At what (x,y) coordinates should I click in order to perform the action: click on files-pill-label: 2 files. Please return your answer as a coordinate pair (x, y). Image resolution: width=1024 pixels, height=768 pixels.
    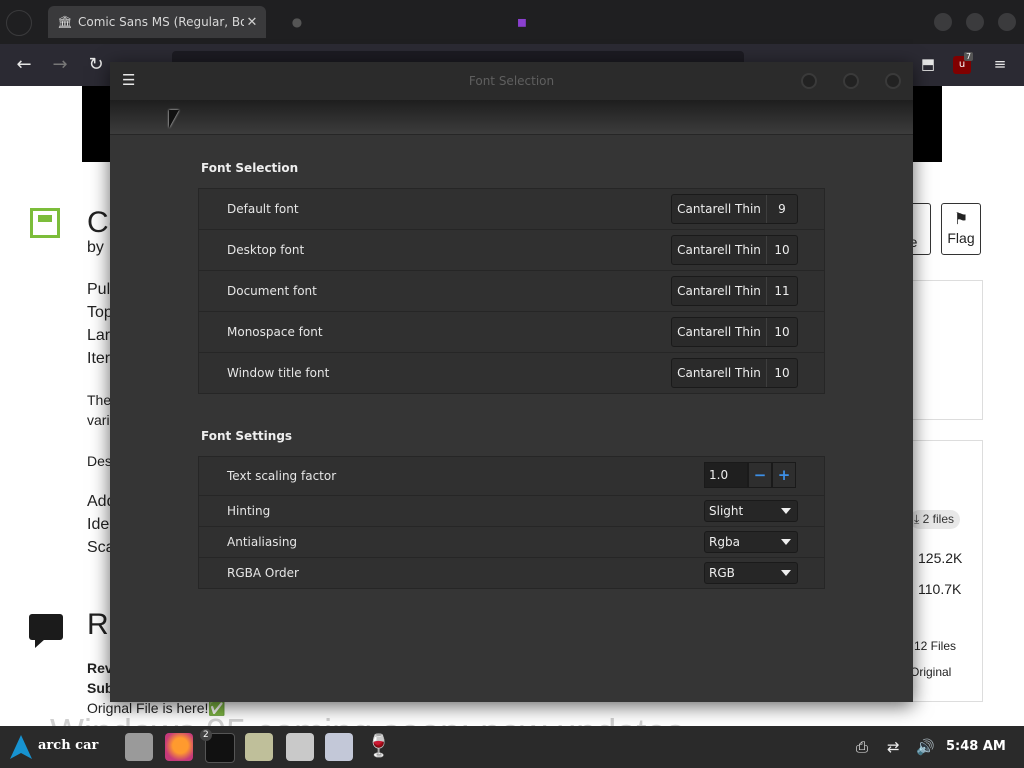
    Looking at the image, I should click on (938, 519).